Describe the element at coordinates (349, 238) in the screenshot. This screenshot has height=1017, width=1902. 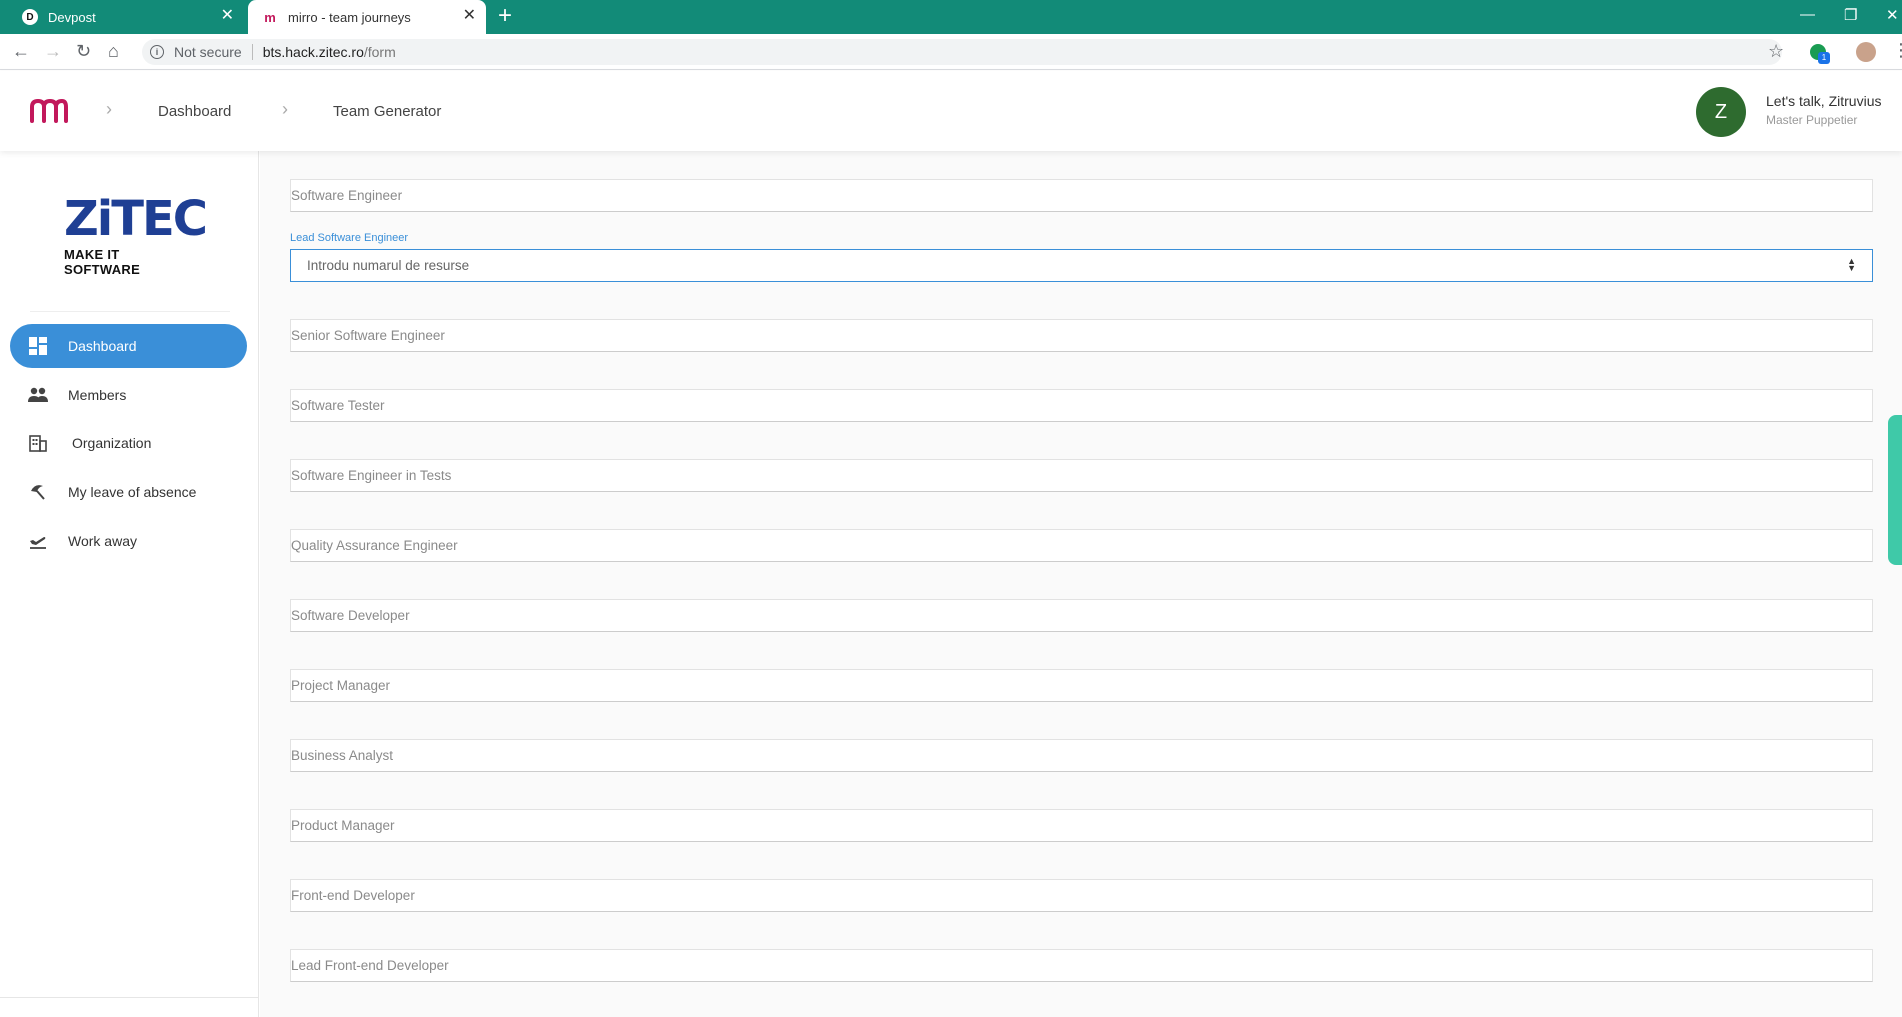
I see `field-label-lead-software-engineer: Lead Software Engineer` at that location.